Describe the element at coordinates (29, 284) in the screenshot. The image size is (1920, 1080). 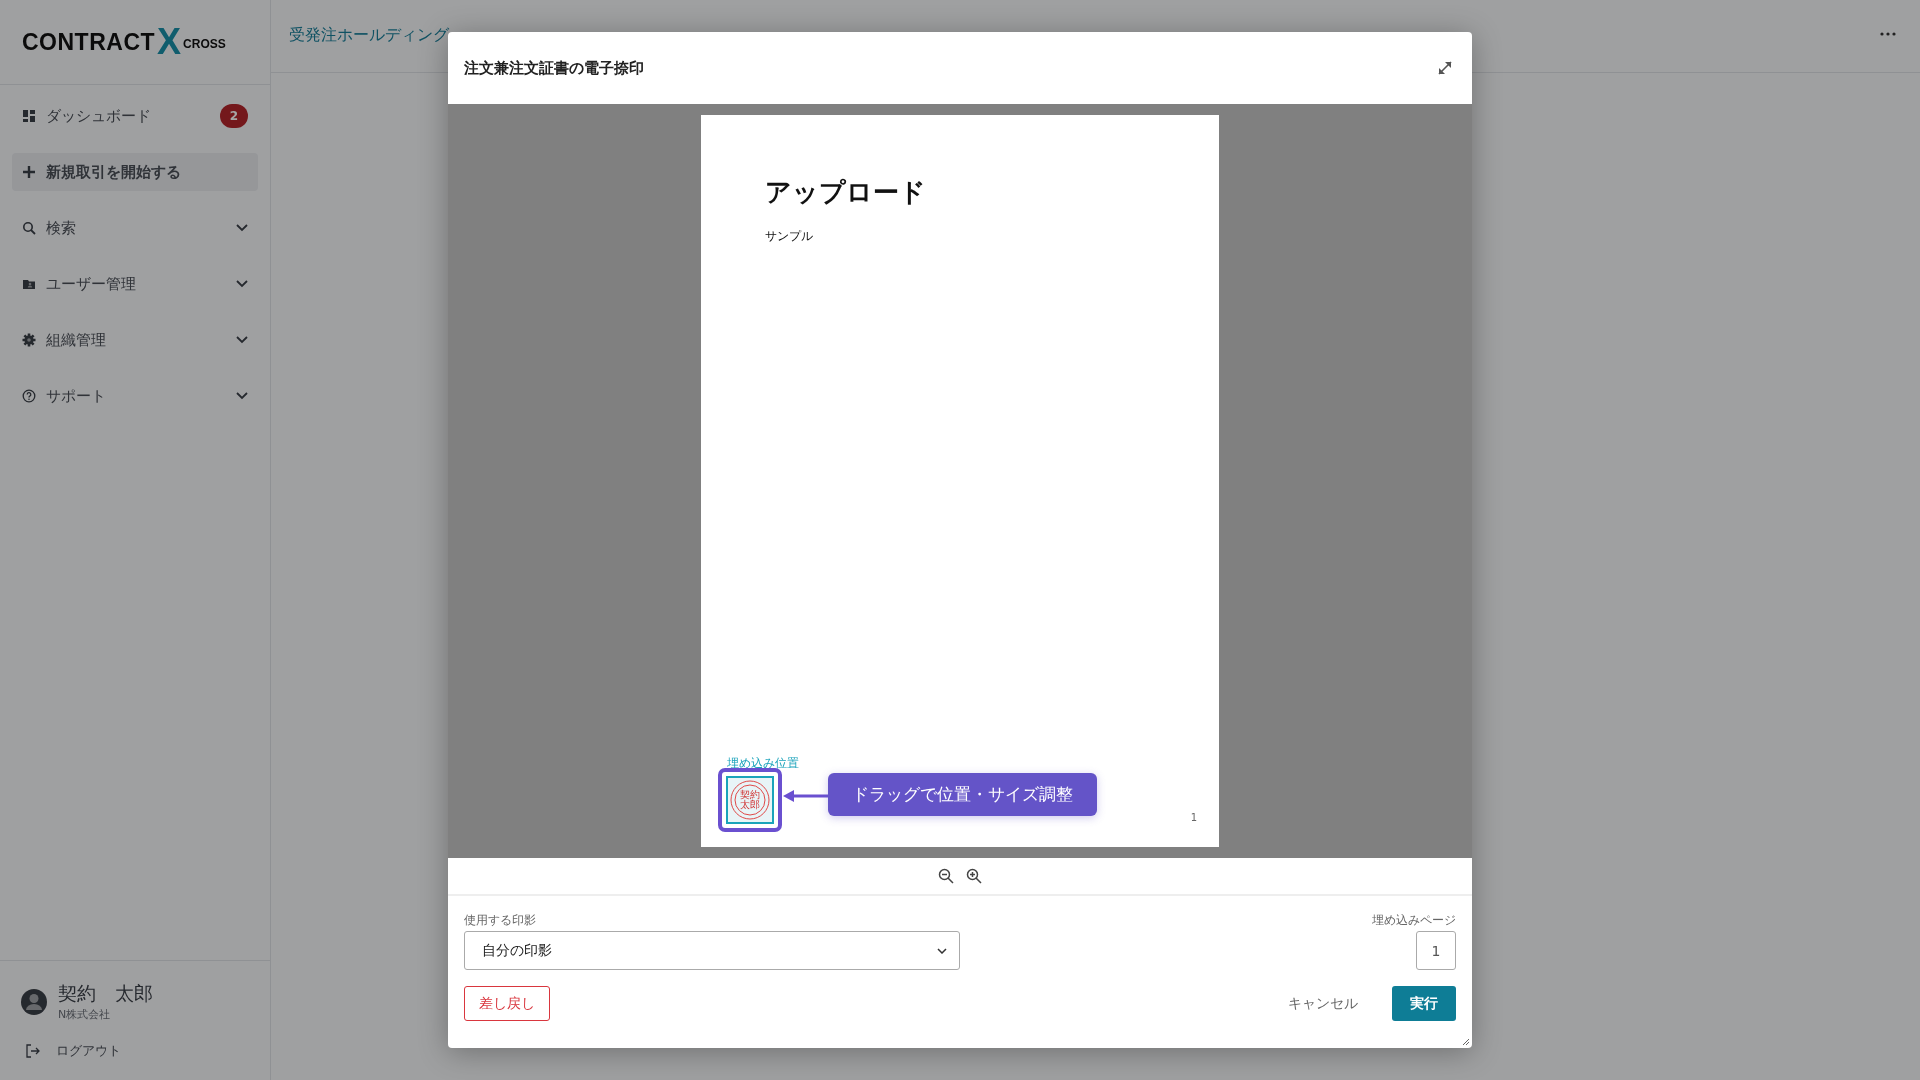
I see `folder-icon` at that location.